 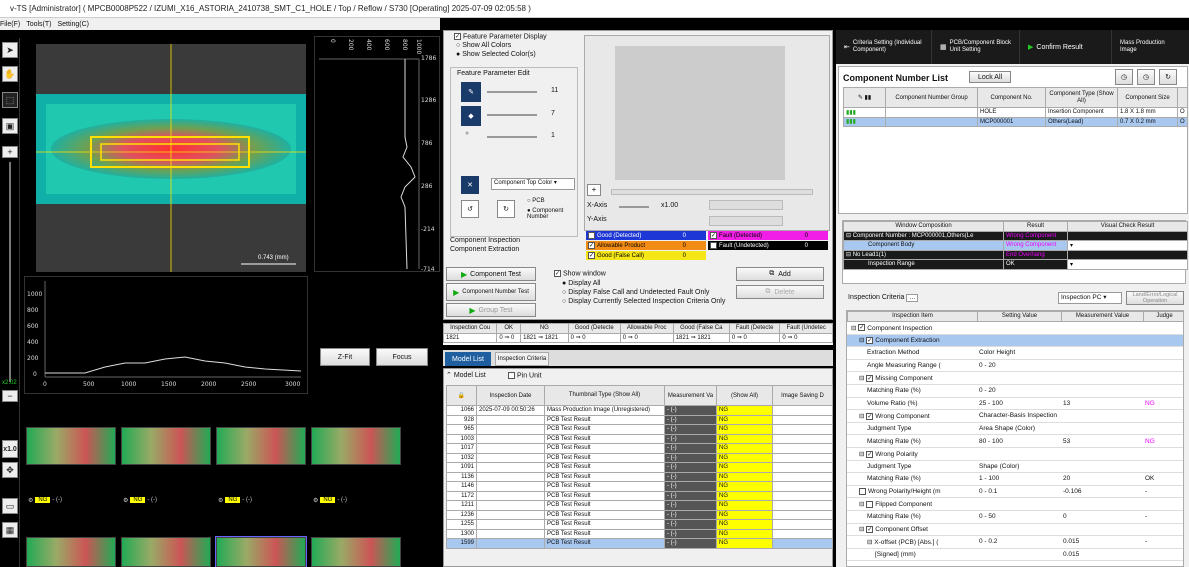 What do you see at coordinates (1019, 479) in the screenshot?
I see `setting-value: 1 - 100` at bounding box center [1019, 479].